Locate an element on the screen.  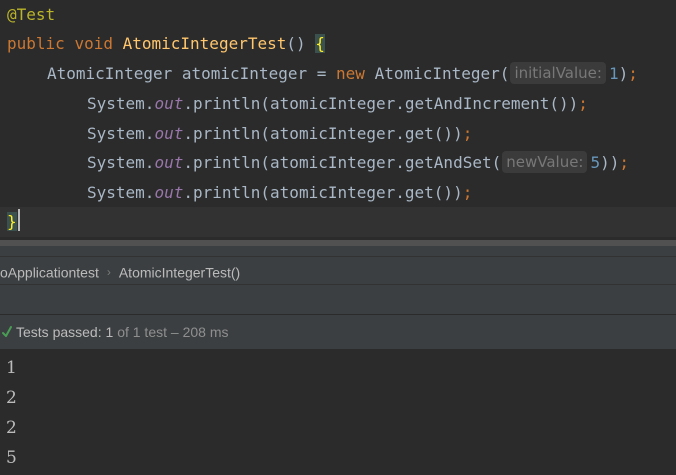
new-value-literal: 5 is located at coordinates (595, 162).